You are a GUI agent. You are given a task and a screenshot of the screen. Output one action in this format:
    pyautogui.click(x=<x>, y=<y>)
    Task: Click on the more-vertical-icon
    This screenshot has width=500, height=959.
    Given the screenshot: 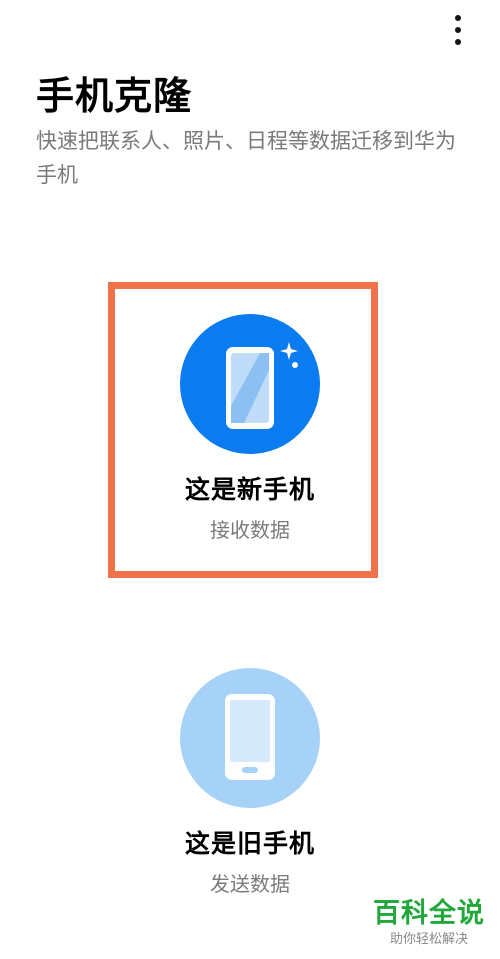 What is the action you would take?
    pyautogui.click(x=458, y=30)
    